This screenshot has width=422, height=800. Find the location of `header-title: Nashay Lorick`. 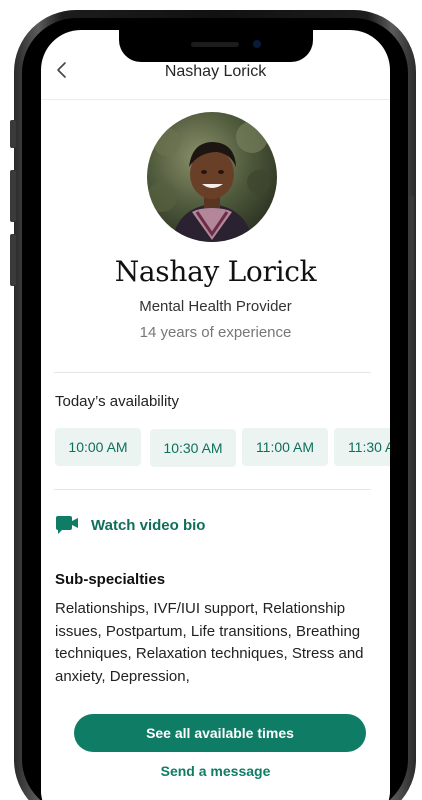

header-title: Nashay Lorick is located at coordinates (215, 71).